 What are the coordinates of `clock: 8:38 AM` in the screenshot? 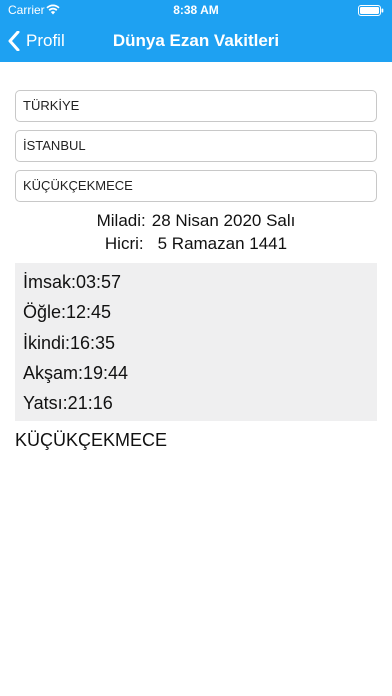 It's located at (196, 10).